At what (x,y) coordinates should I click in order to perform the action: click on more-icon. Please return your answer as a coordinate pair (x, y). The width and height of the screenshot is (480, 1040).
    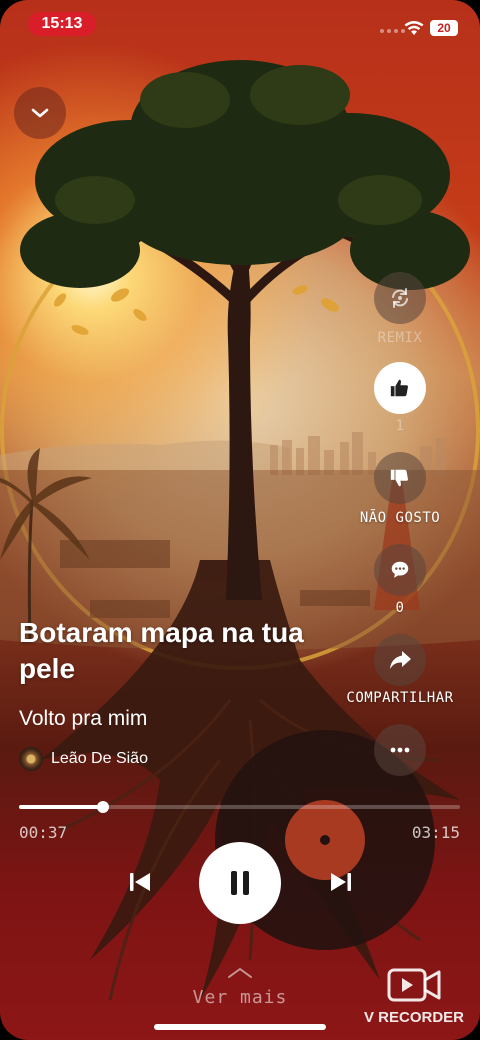
    Looking at the image, I should click on (400, 750).